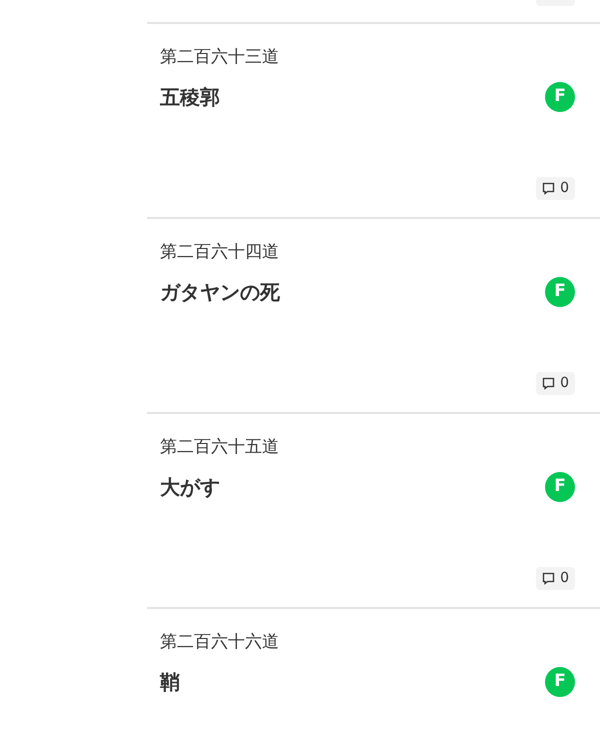 The height and width of the screenshot is (750, 600). What do you see at coordinates (219, 642) in the screenshot?
I see `episode-number: 第二百六十六道` at bounding box center [219, 642].